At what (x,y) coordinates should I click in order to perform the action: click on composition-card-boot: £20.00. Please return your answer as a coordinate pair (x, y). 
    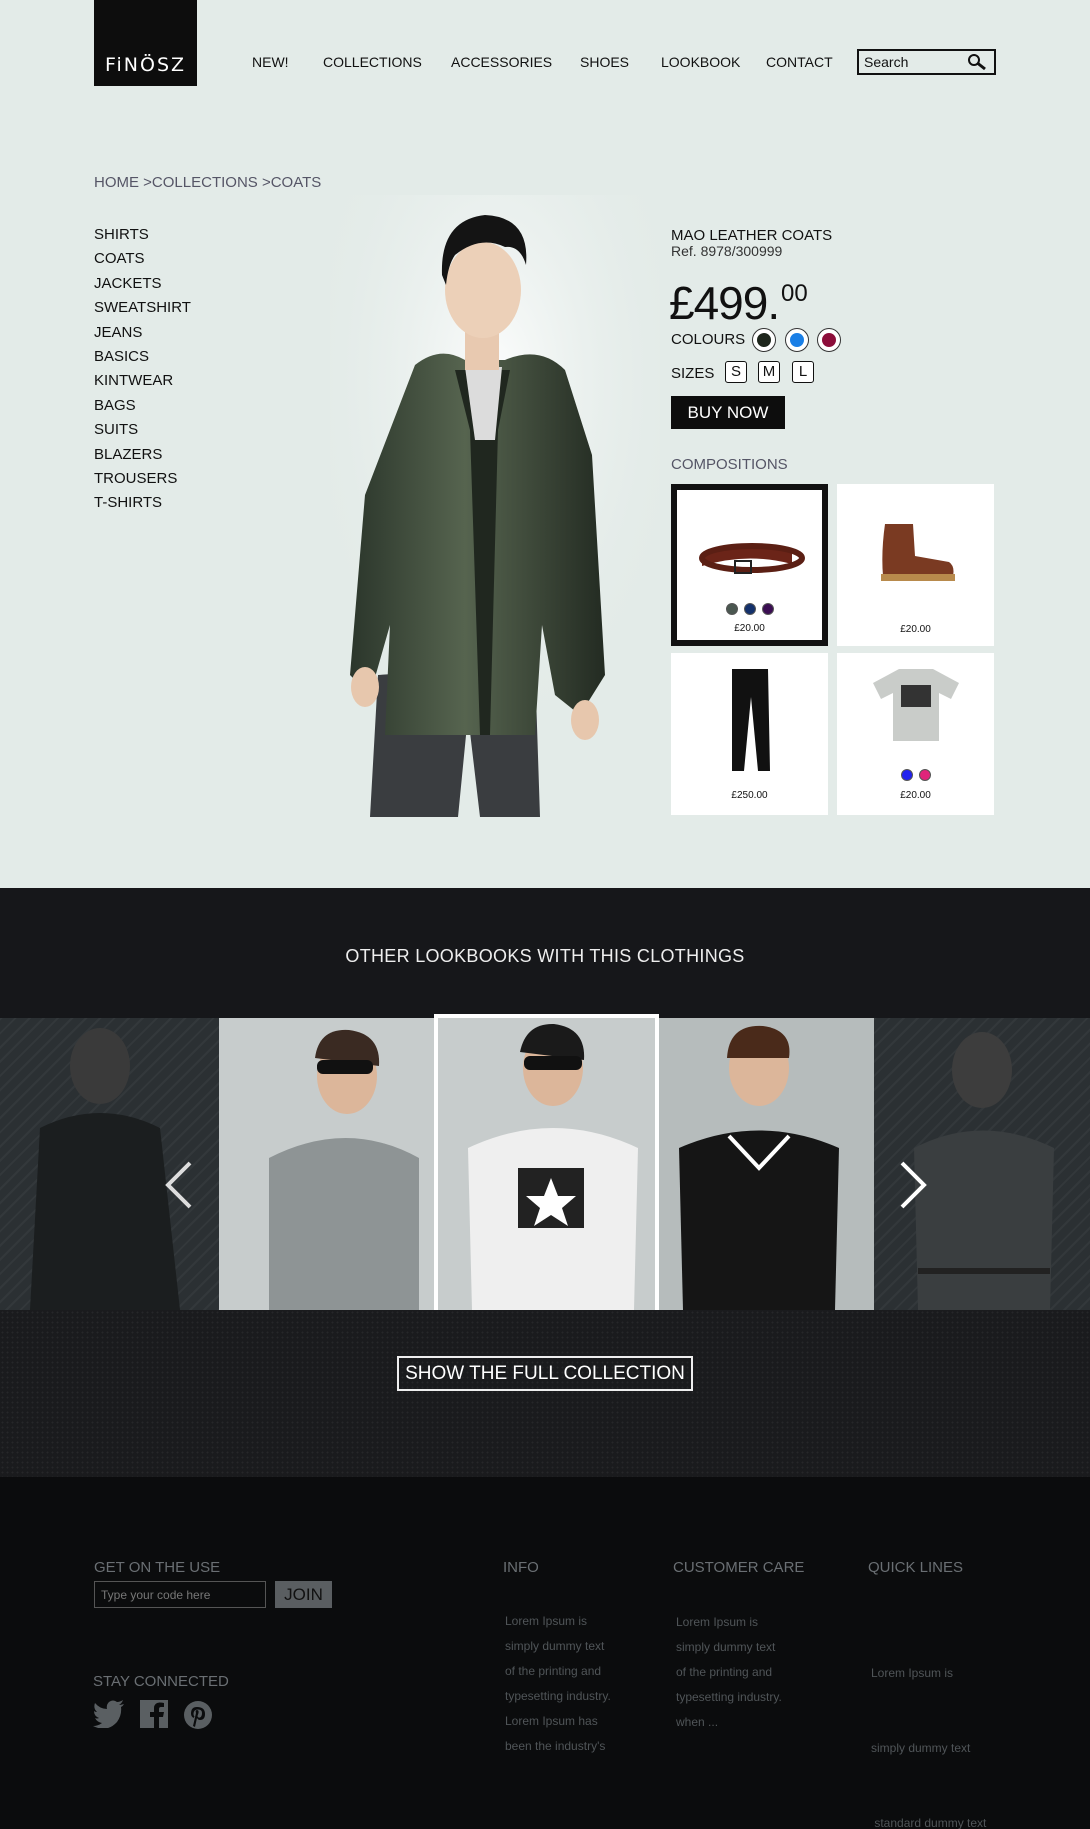
    Looking at the image, I should click on (915, 565).